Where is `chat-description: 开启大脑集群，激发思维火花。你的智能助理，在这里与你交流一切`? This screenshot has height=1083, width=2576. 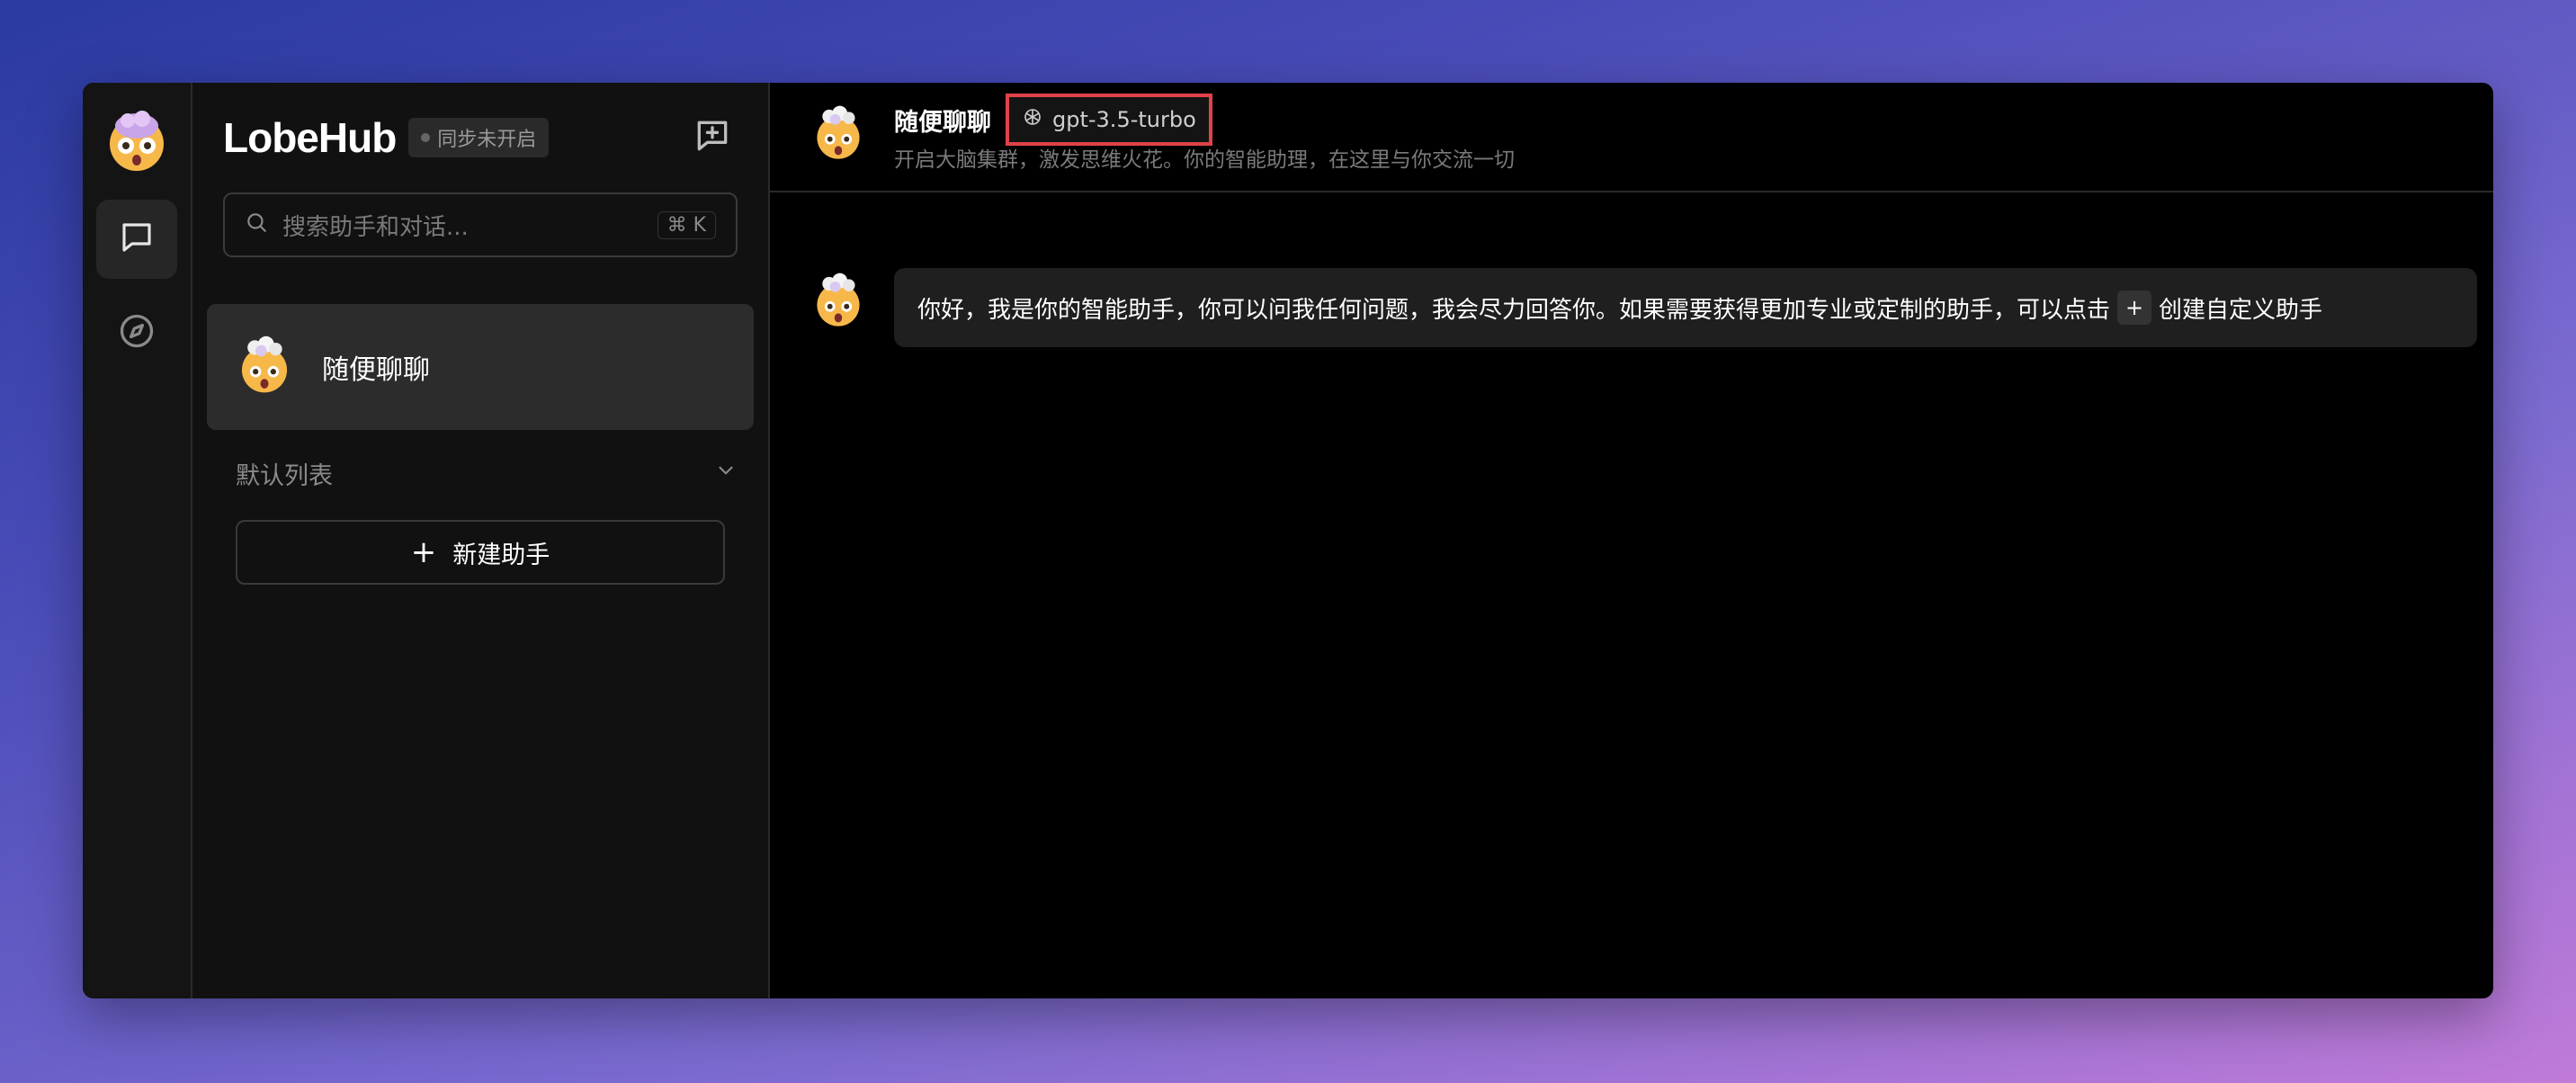 chat-description: 开启大脑集群，激发思维火花。你的智能助理，在这里与你交流一切 is located at coordinates (1204, 160).